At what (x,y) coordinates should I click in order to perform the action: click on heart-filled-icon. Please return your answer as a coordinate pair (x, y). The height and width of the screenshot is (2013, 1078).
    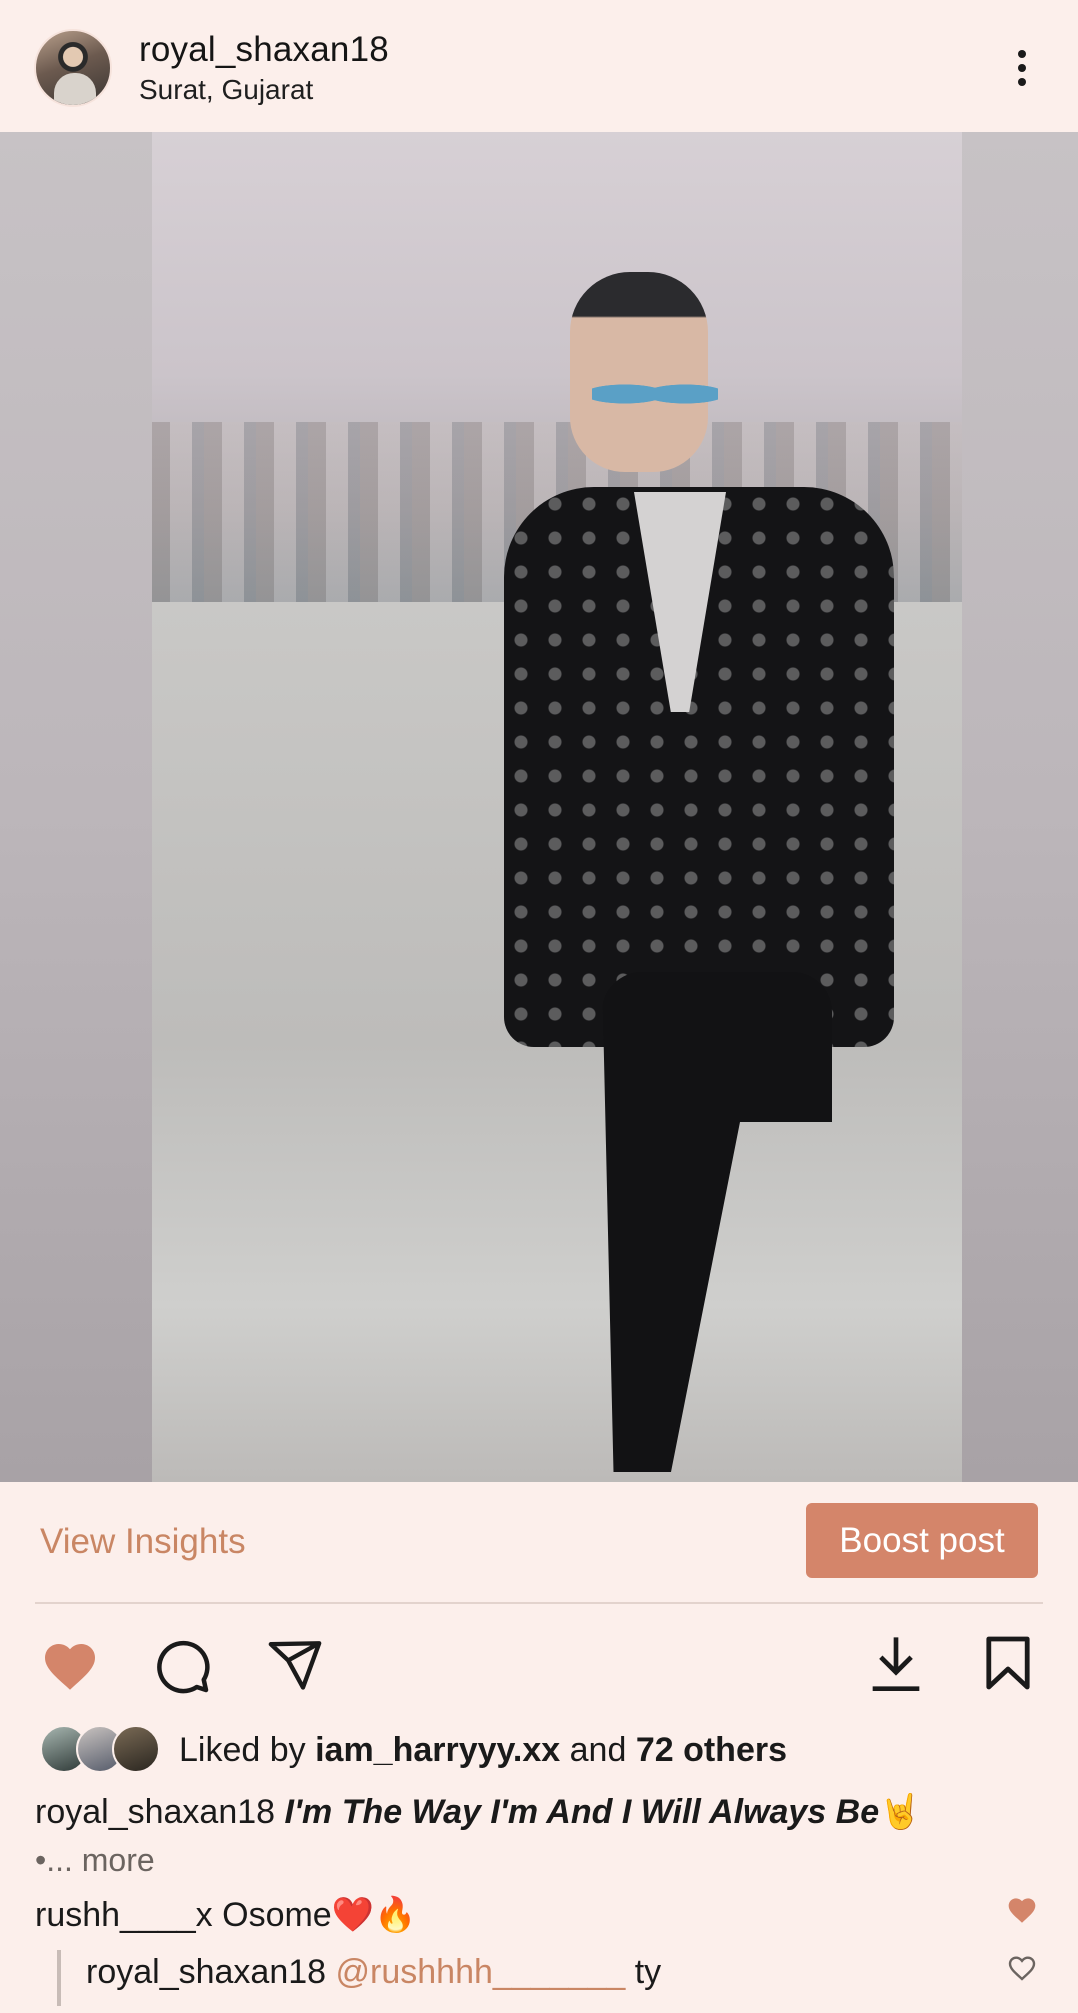
    Looking at the image, I should click on (70, 1664).